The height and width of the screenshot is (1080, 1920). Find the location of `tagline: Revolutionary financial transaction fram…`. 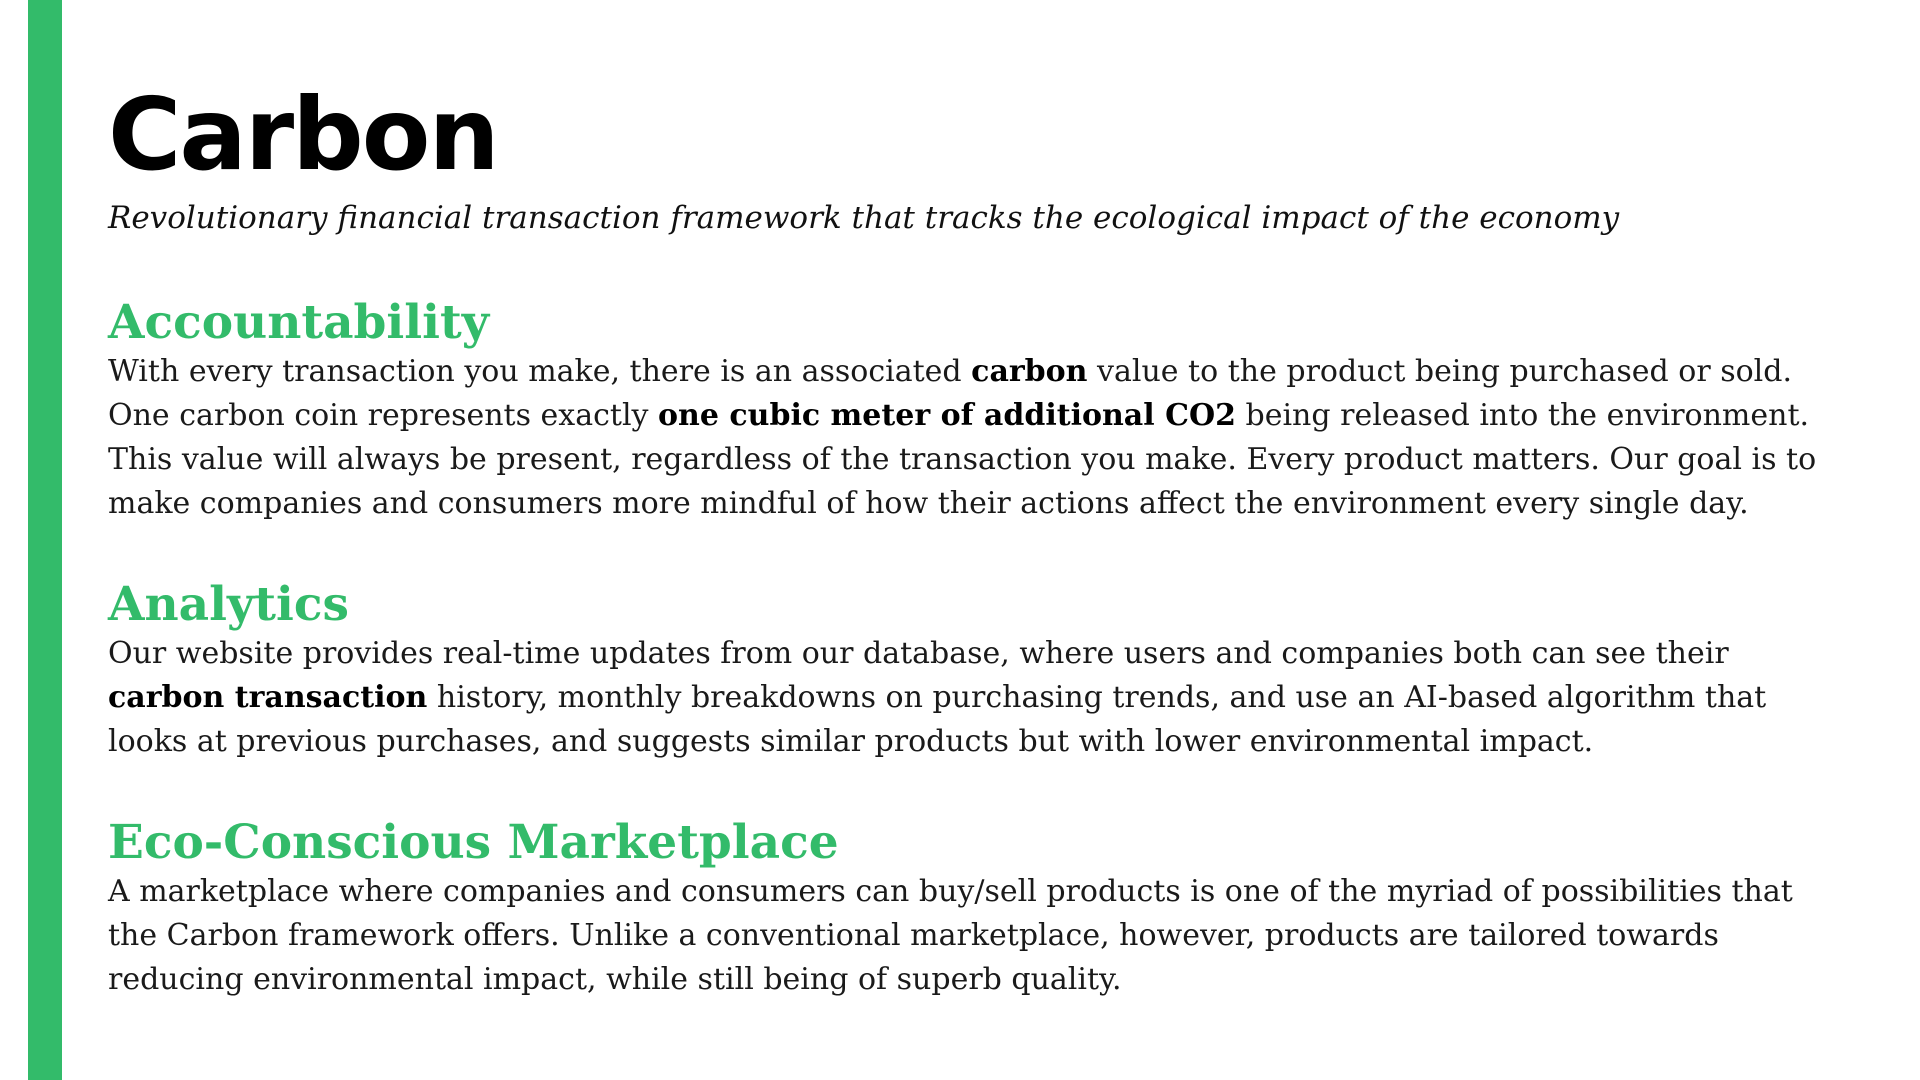

tagline: Revolutionary financial transaction fram… is located at coordinates (864, 218).